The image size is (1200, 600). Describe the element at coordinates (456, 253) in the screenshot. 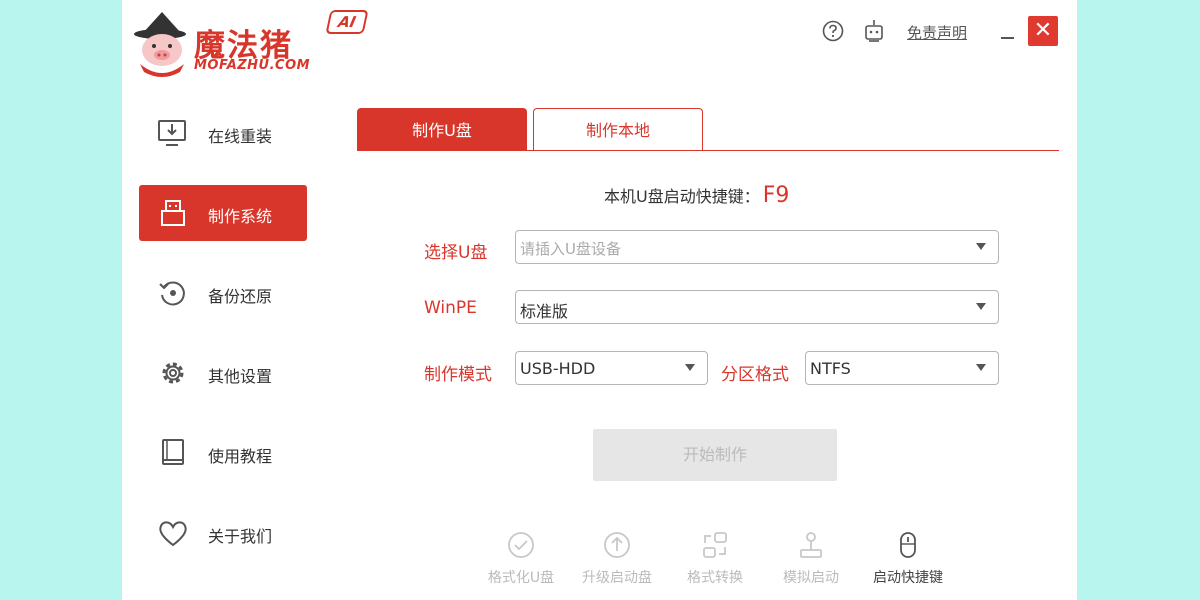

I see `usb-select-label: 选择U盘` at that location.